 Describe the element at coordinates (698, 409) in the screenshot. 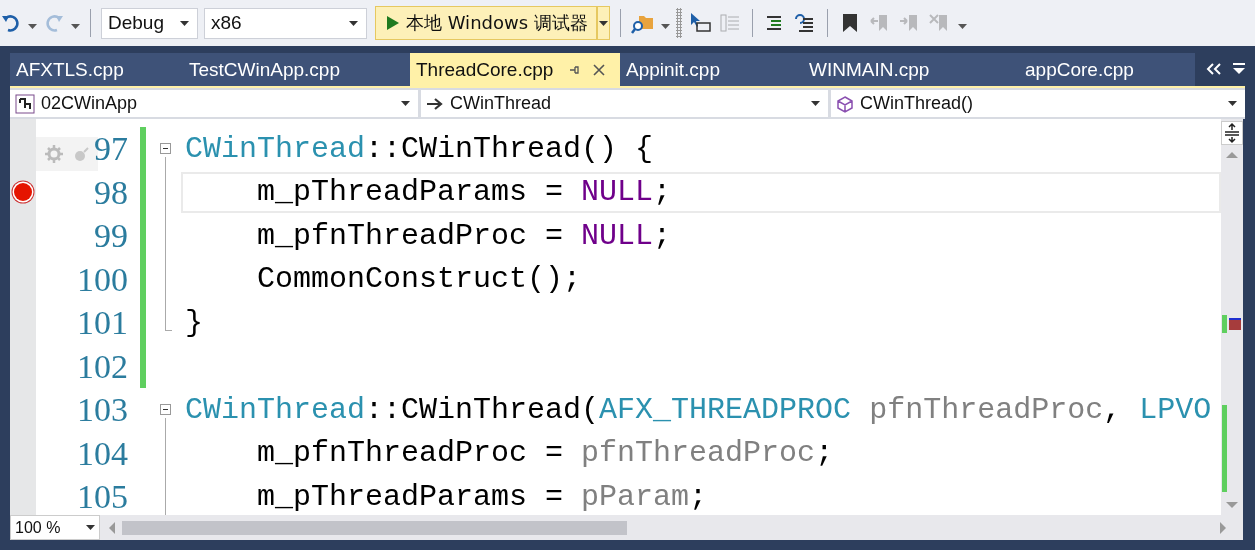

I see `code-line: CWinThread::CWinThread(AFX_THREADPROC pfnThreadProc, LPVO` at that location.